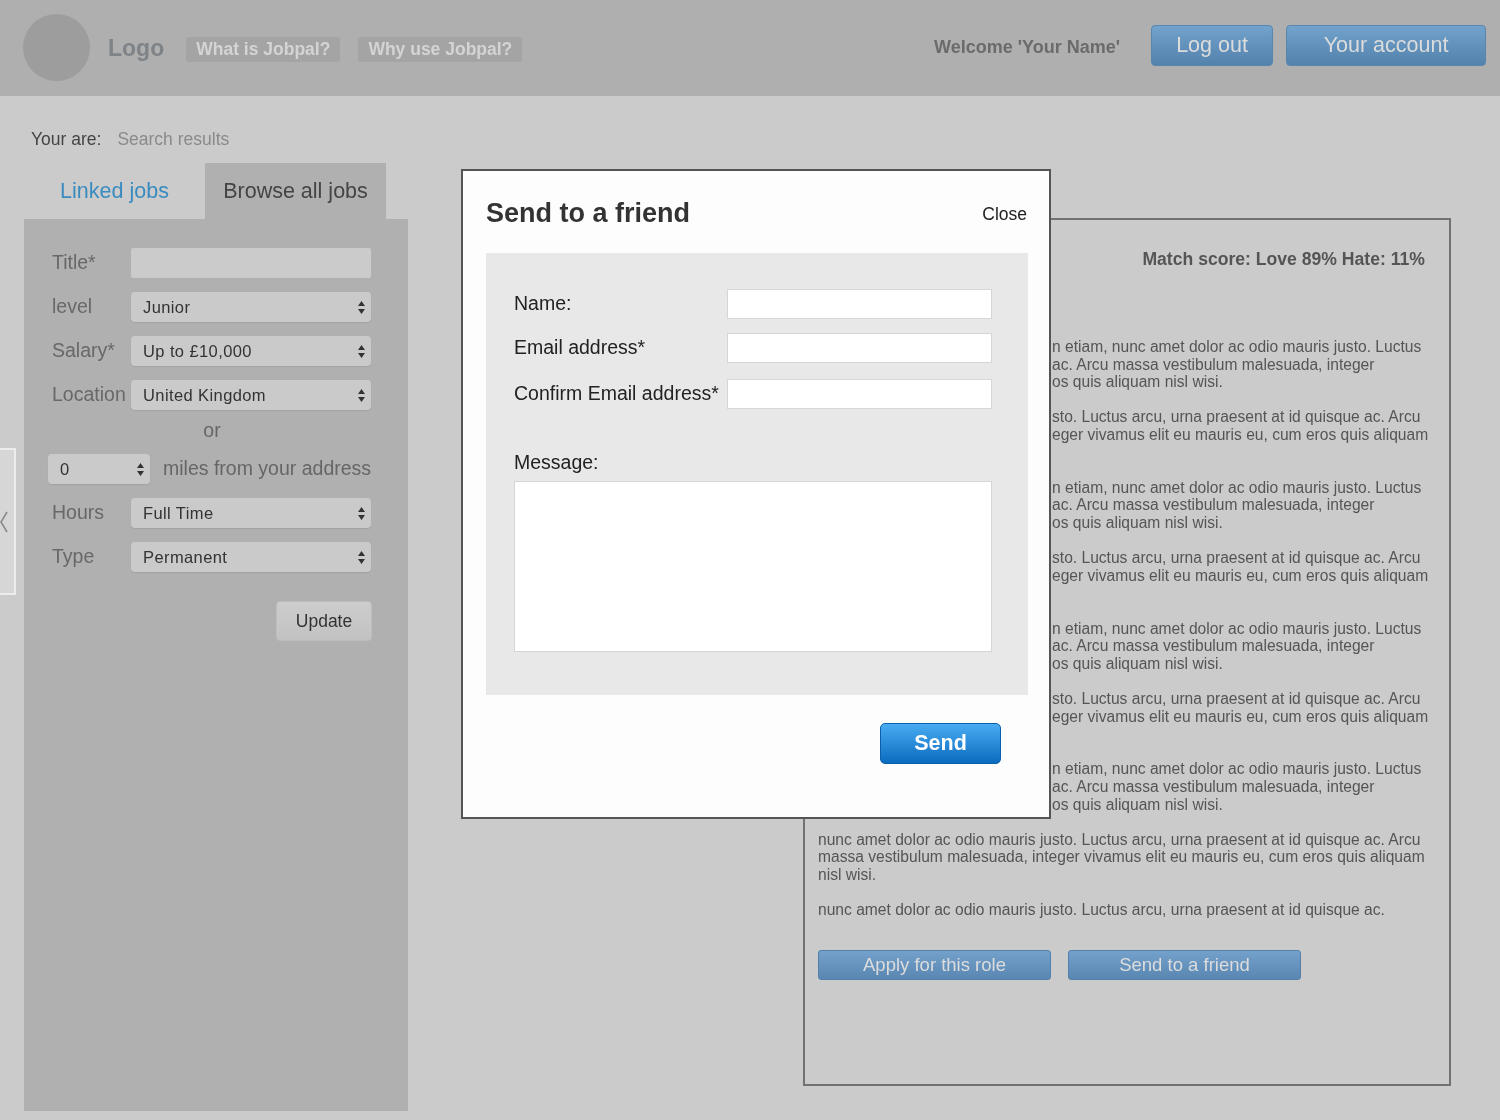 Image resolution: width=1500 pixels, height=1120 pixels. I want to click on dialog-title: Send to a friend, so click(588, 213).